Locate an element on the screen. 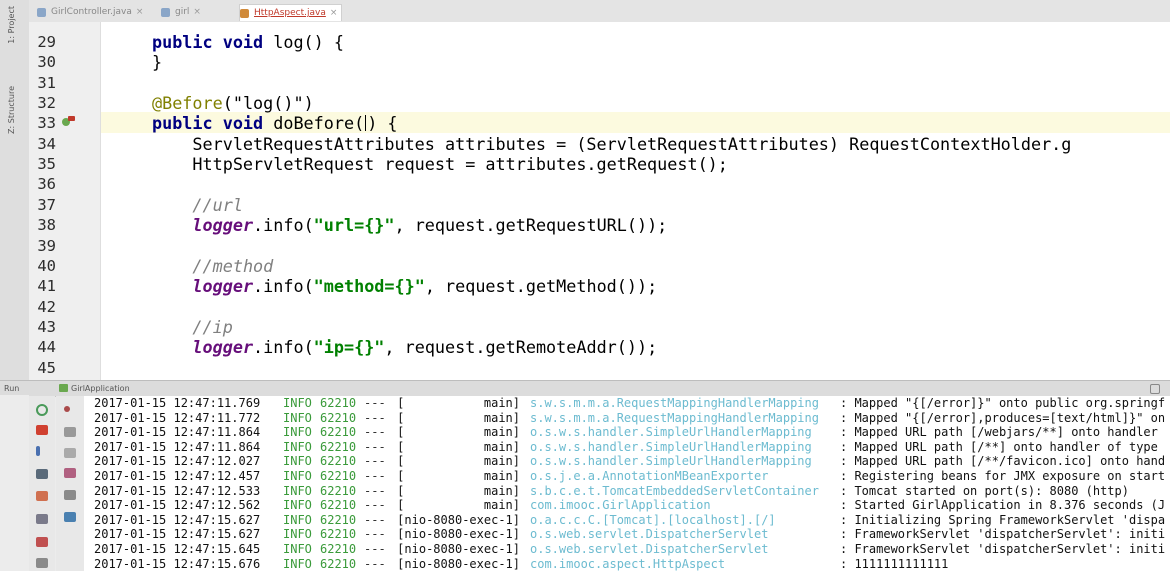 The height and width of the screenshot is (571, 1170). code-line: //method is located at coordinates (233, 266).